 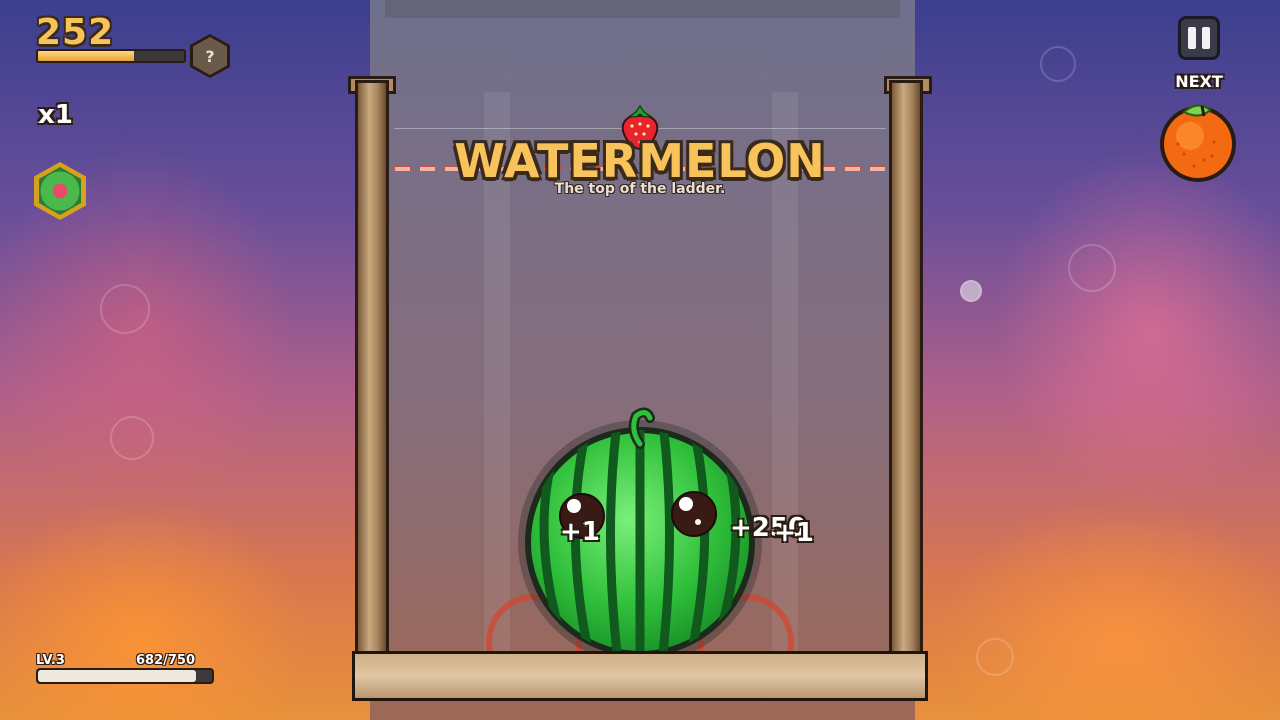 I want to click on orange-icon, so click(x=1198, y=143).